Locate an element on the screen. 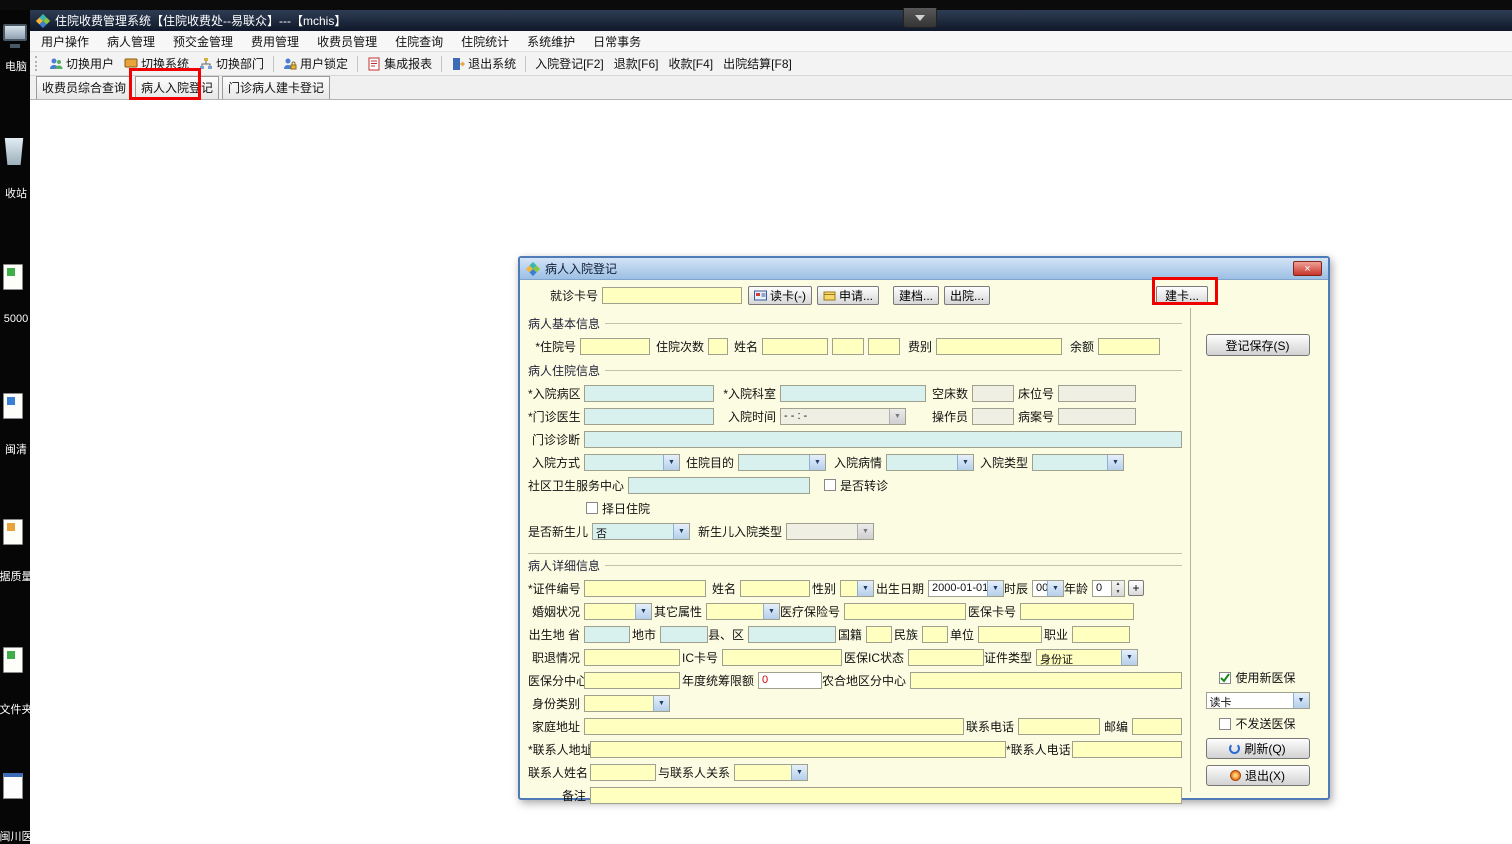  desktop-icon-folder is located at coordinates (13, 660).